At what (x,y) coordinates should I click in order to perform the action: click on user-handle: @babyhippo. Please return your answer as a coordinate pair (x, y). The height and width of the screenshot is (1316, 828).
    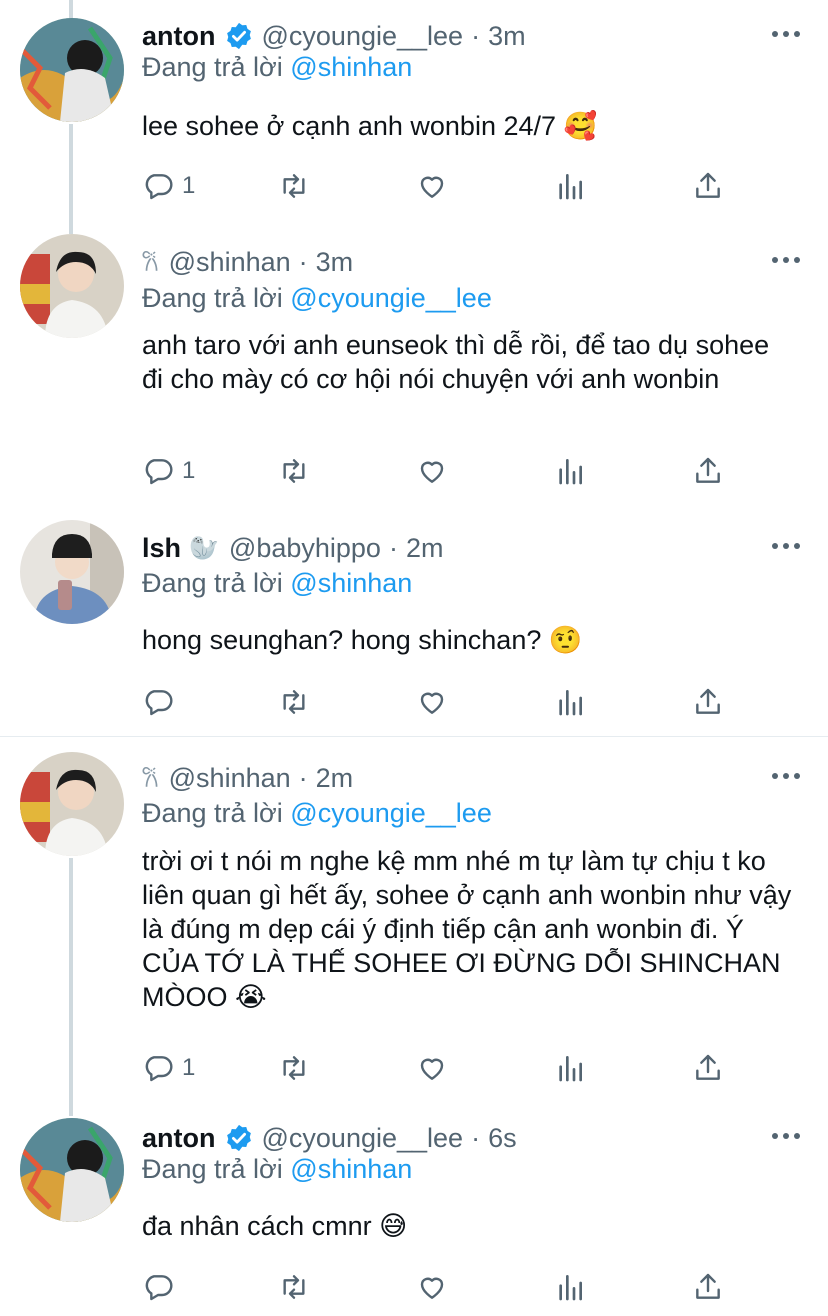
    Looking at the image, I should click on (305, 548).